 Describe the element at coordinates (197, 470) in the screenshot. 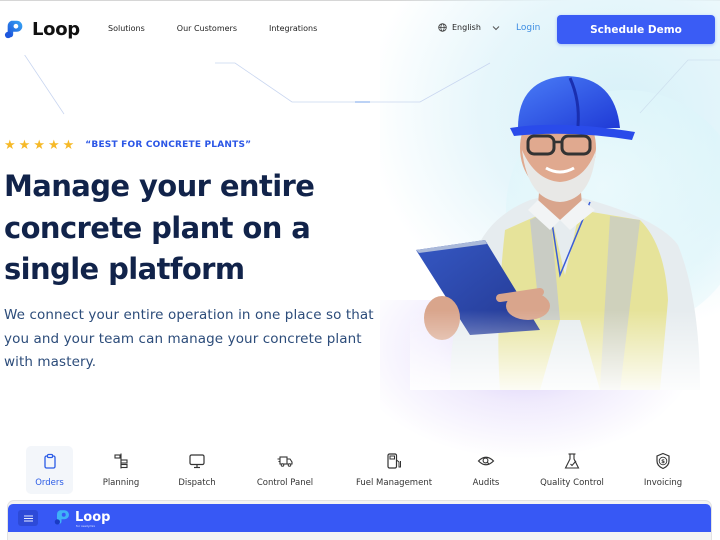

I see `tab-dispatch: Dispatch` at that location.